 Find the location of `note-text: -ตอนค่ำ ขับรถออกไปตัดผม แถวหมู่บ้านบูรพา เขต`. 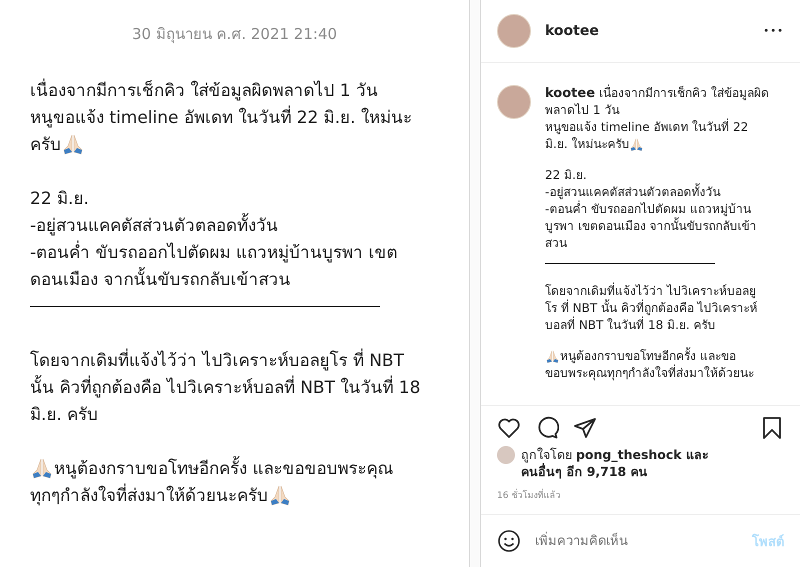

note-text: -ตอนค่ำ ขับรถออกไปตัดผม แถวหมู่บ้านบูรพา เขต is located at coordinates (214, 251).